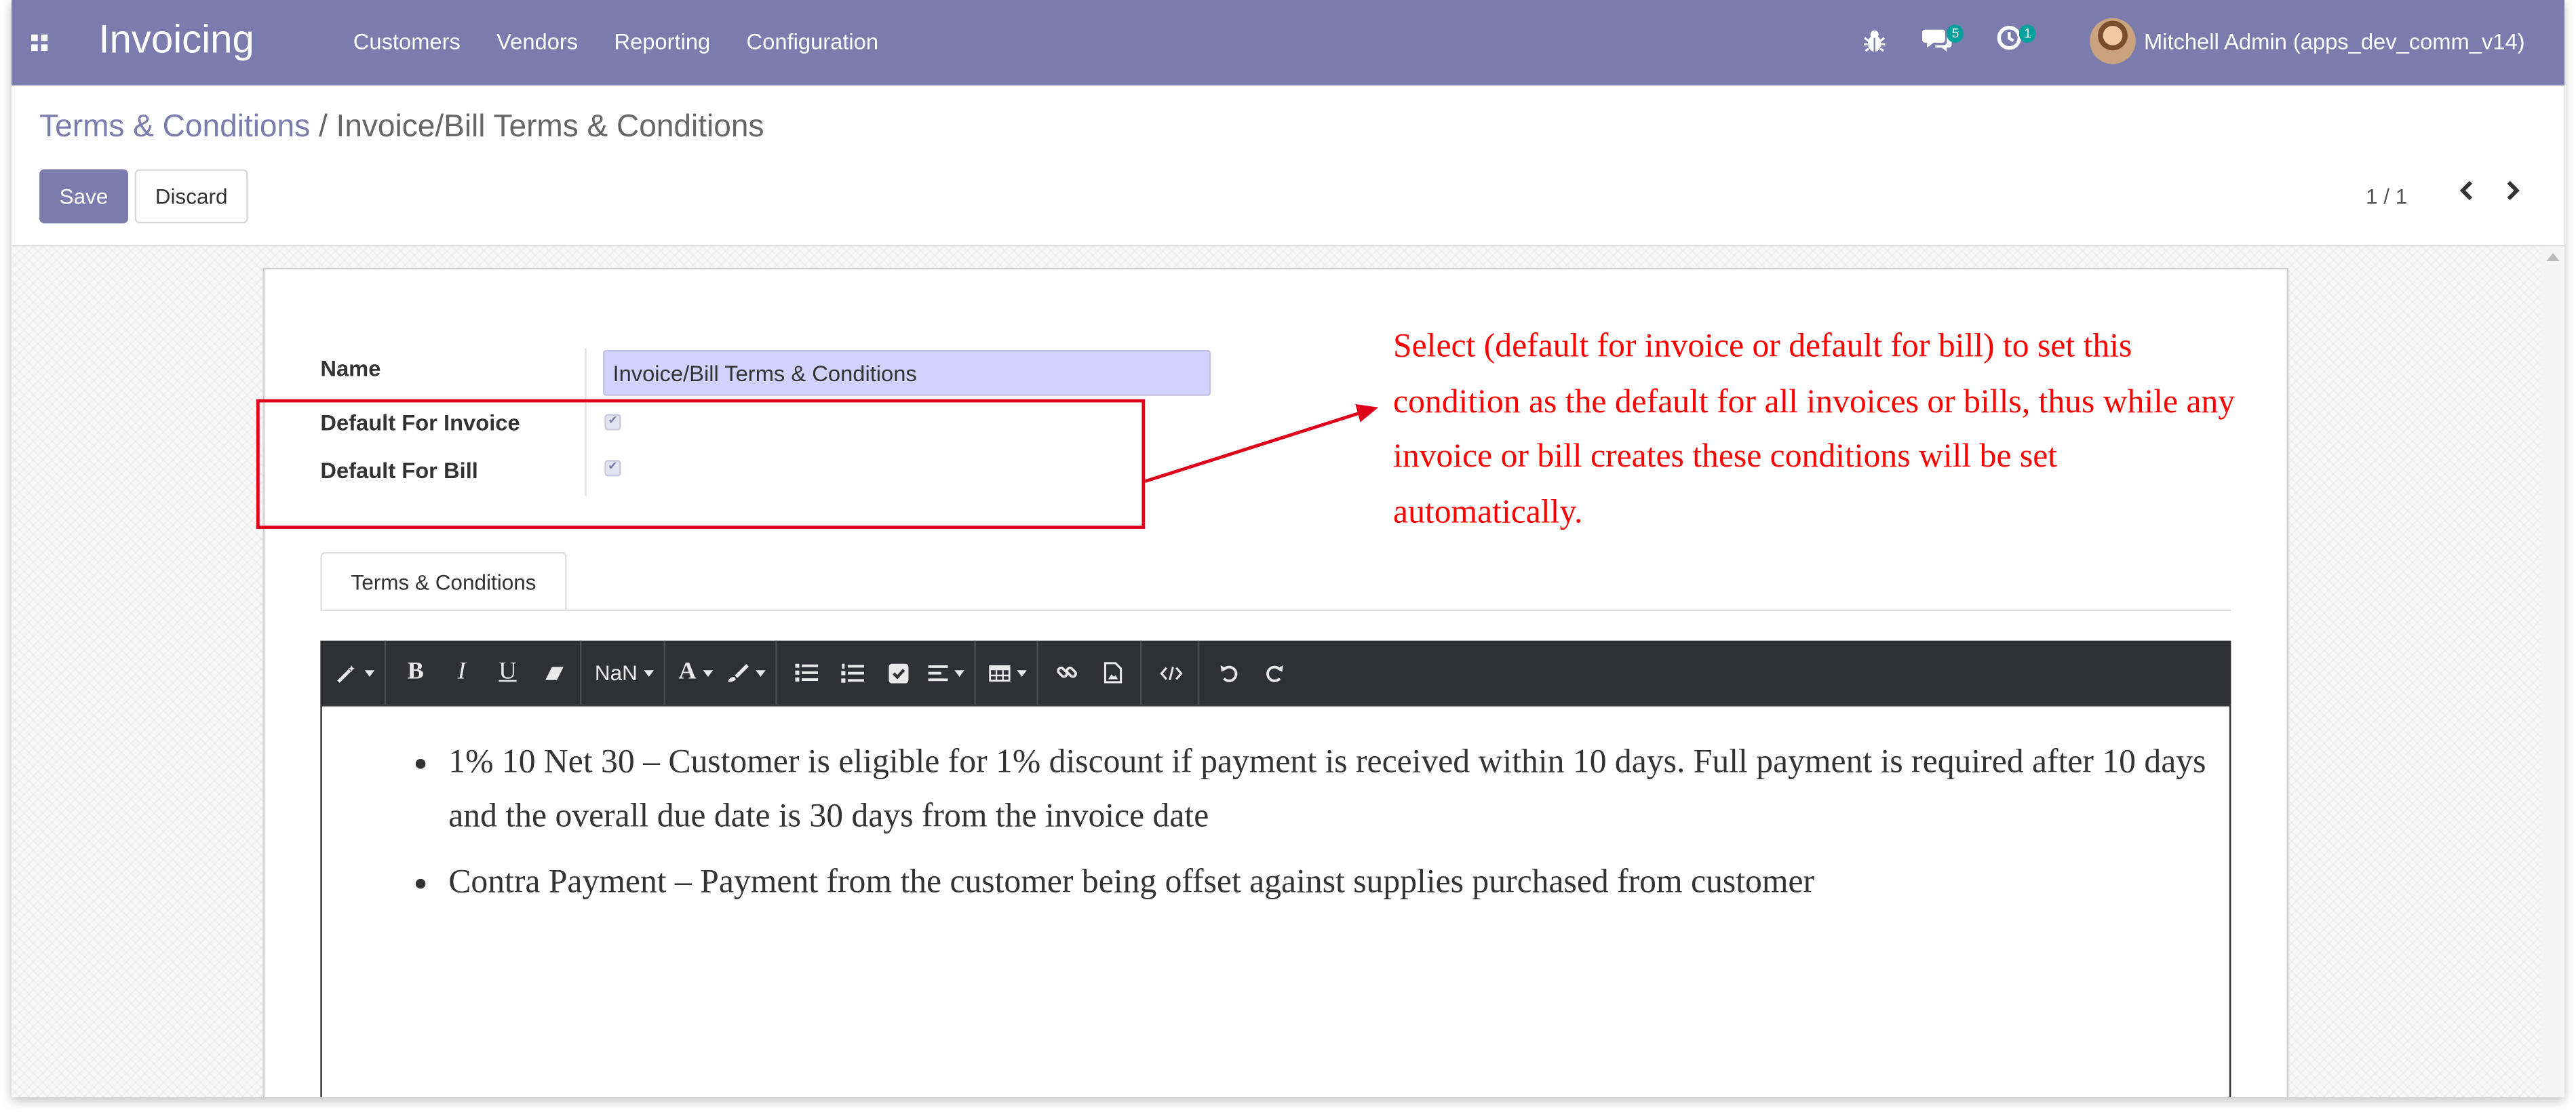  Describe the element at coordinates (2334, 42) in the screenshot. I see `user-menu: Mitchell Admin (apps_dev_comm_v14)` at that location.